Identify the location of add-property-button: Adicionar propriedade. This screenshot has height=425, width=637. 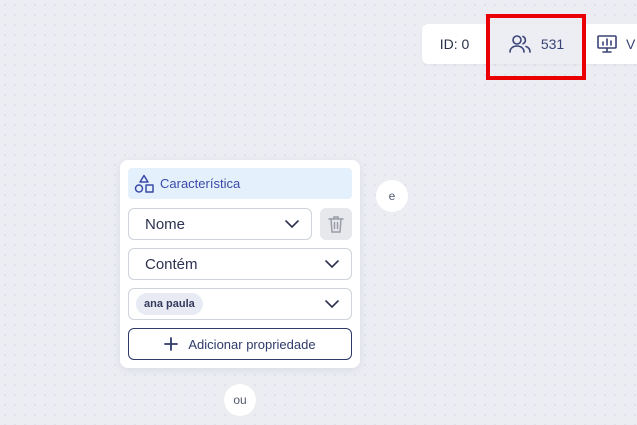
(240, 344).